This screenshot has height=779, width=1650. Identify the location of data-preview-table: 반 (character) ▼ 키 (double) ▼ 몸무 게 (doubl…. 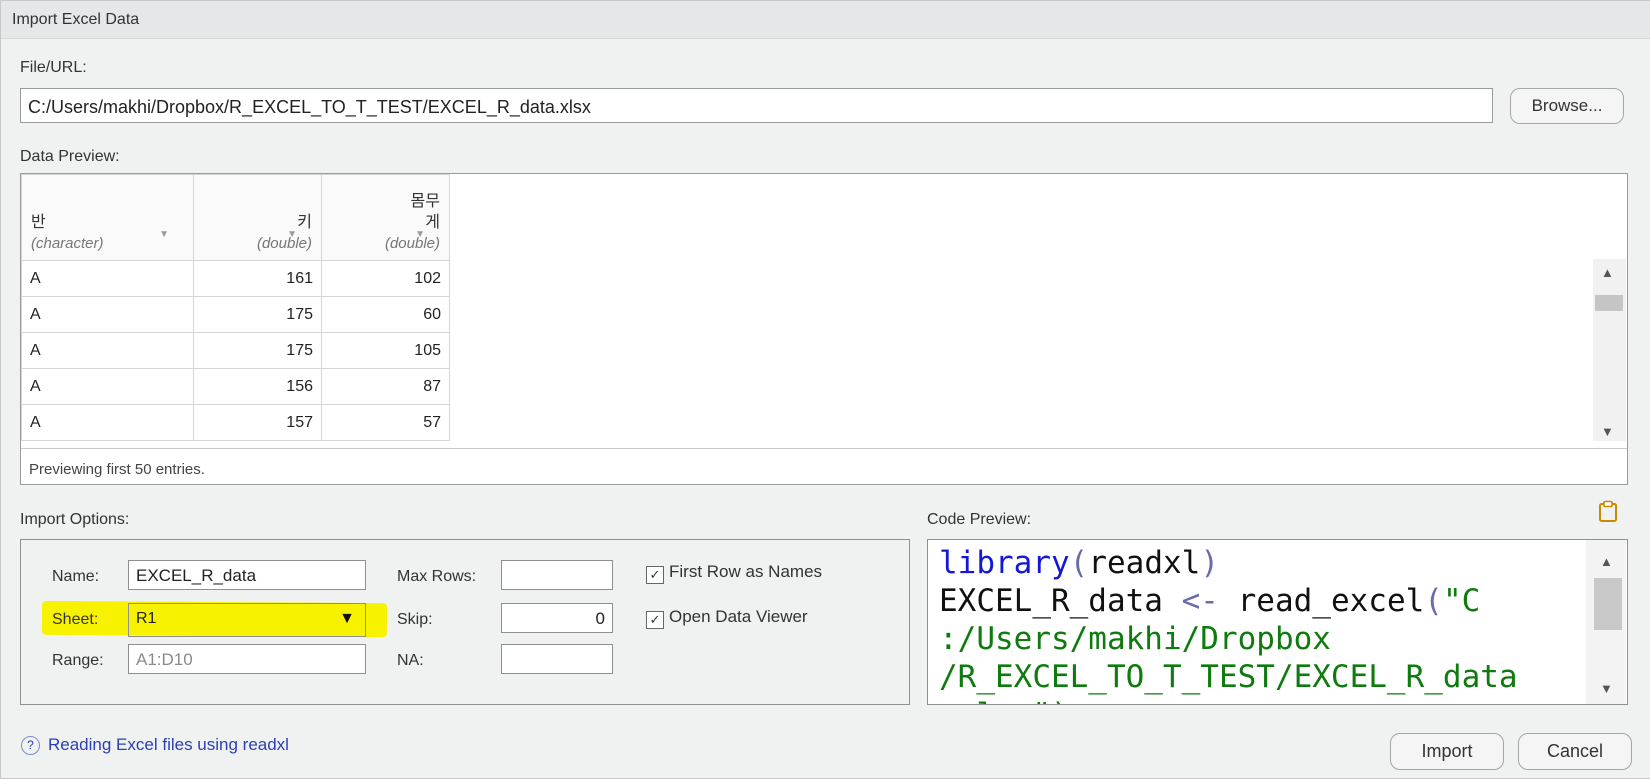
(235, 307).